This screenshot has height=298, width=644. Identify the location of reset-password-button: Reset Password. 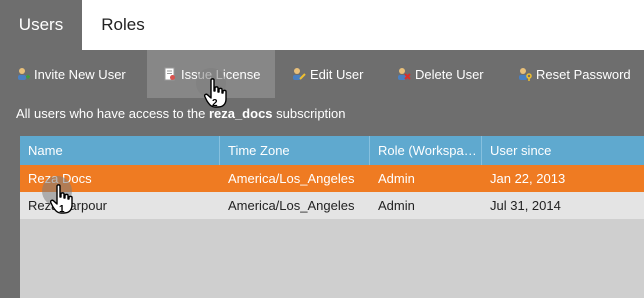
(574, 74).